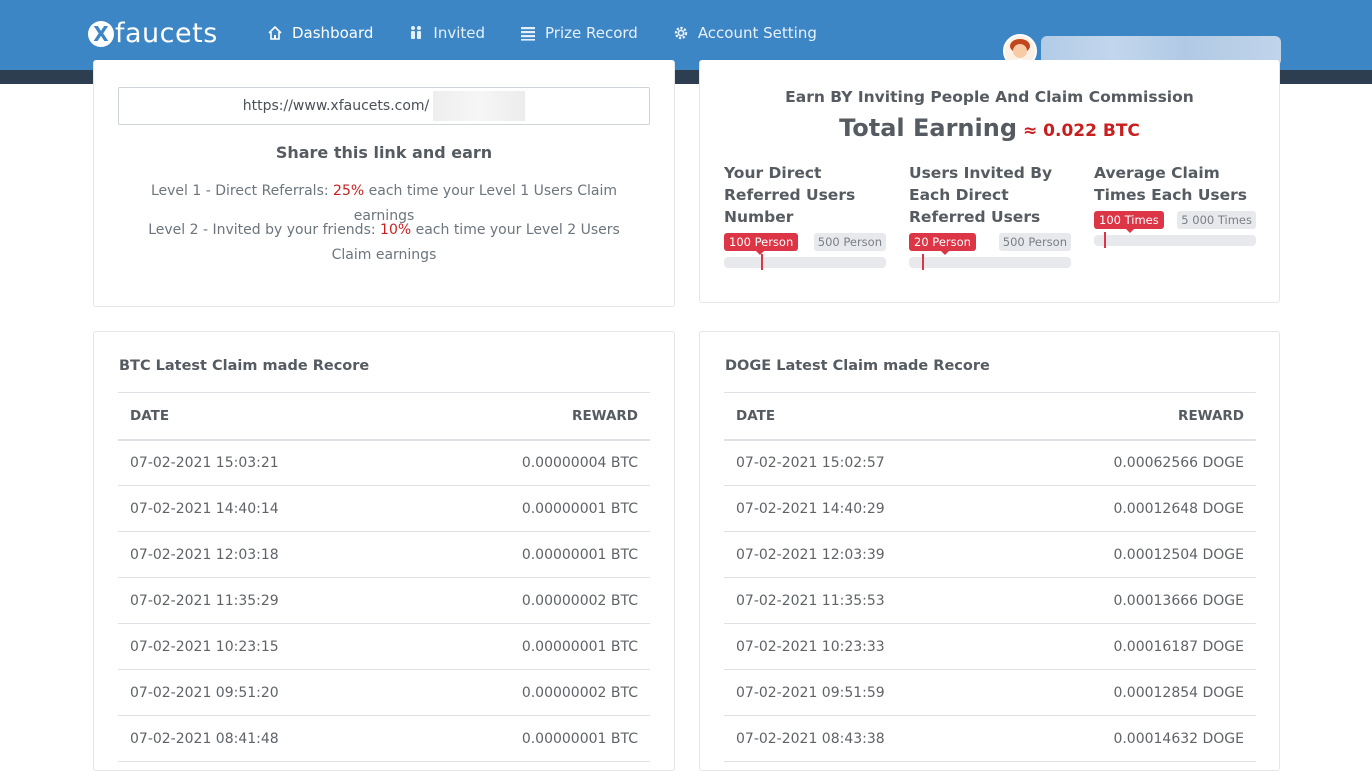 The width and height of the screenshot is (1372, 771). What do you see at coordinates (333, 33) in the screenshot?
I see `nav-dashboard-label: Dashboard` at bounding box center [333, 33].